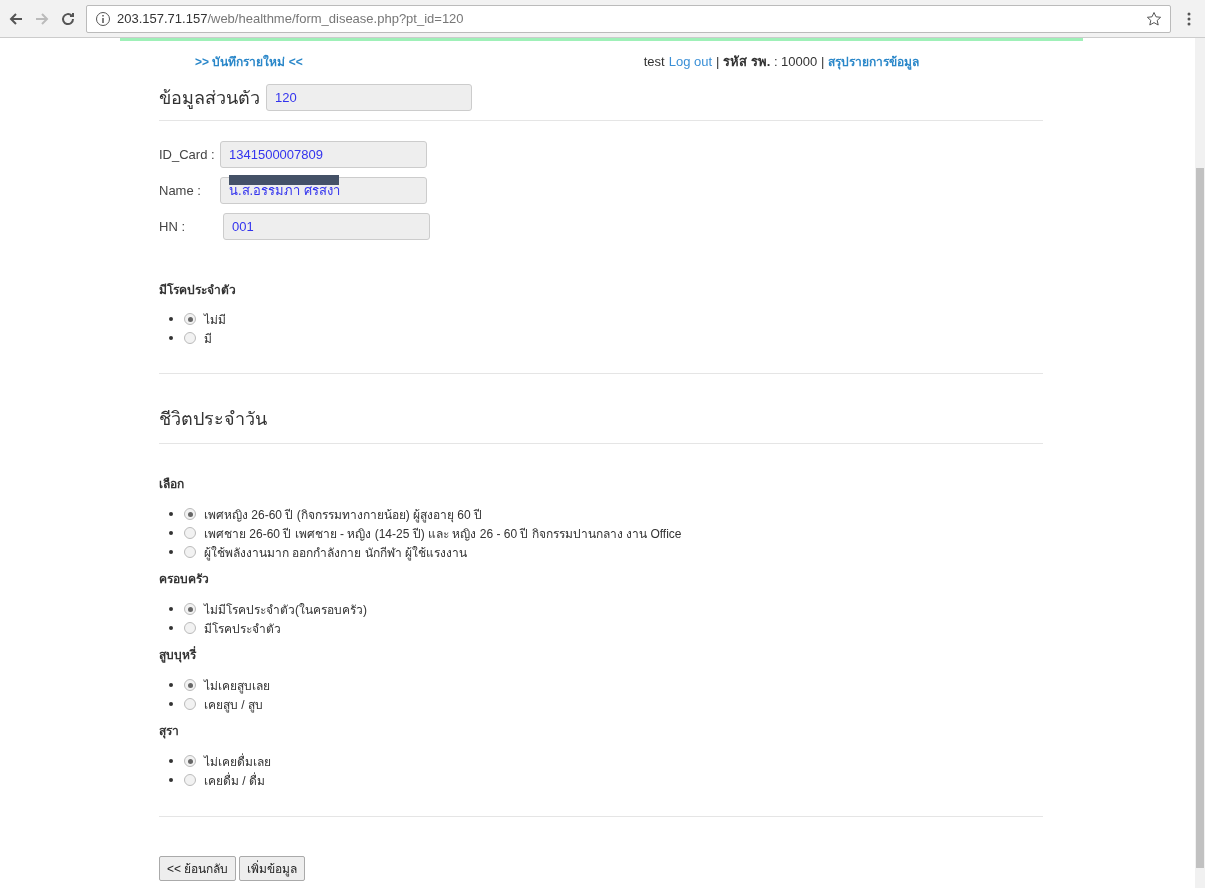  What do you see at coordinates (242, 629) in the screenshot?
I see `option-label: มีโรคประจำตัว` at bounding box center [242, 629].